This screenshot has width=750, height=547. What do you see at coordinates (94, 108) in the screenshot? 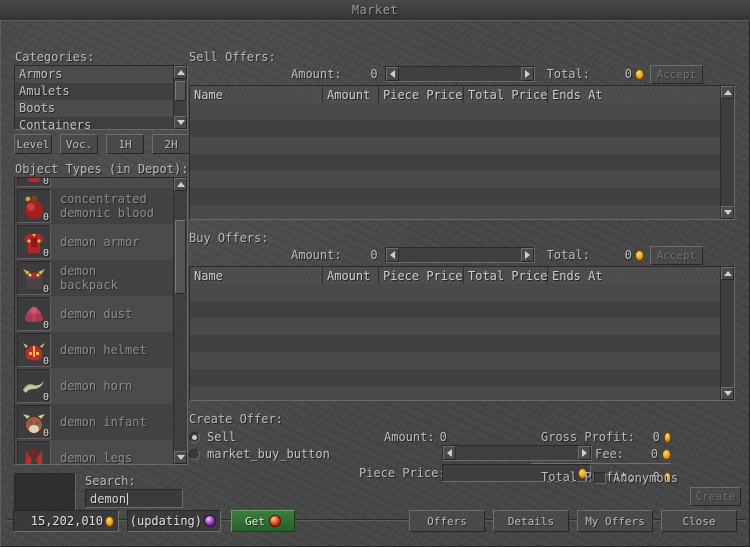
I see `category-item: Boots` at bounding box center [94, 108].